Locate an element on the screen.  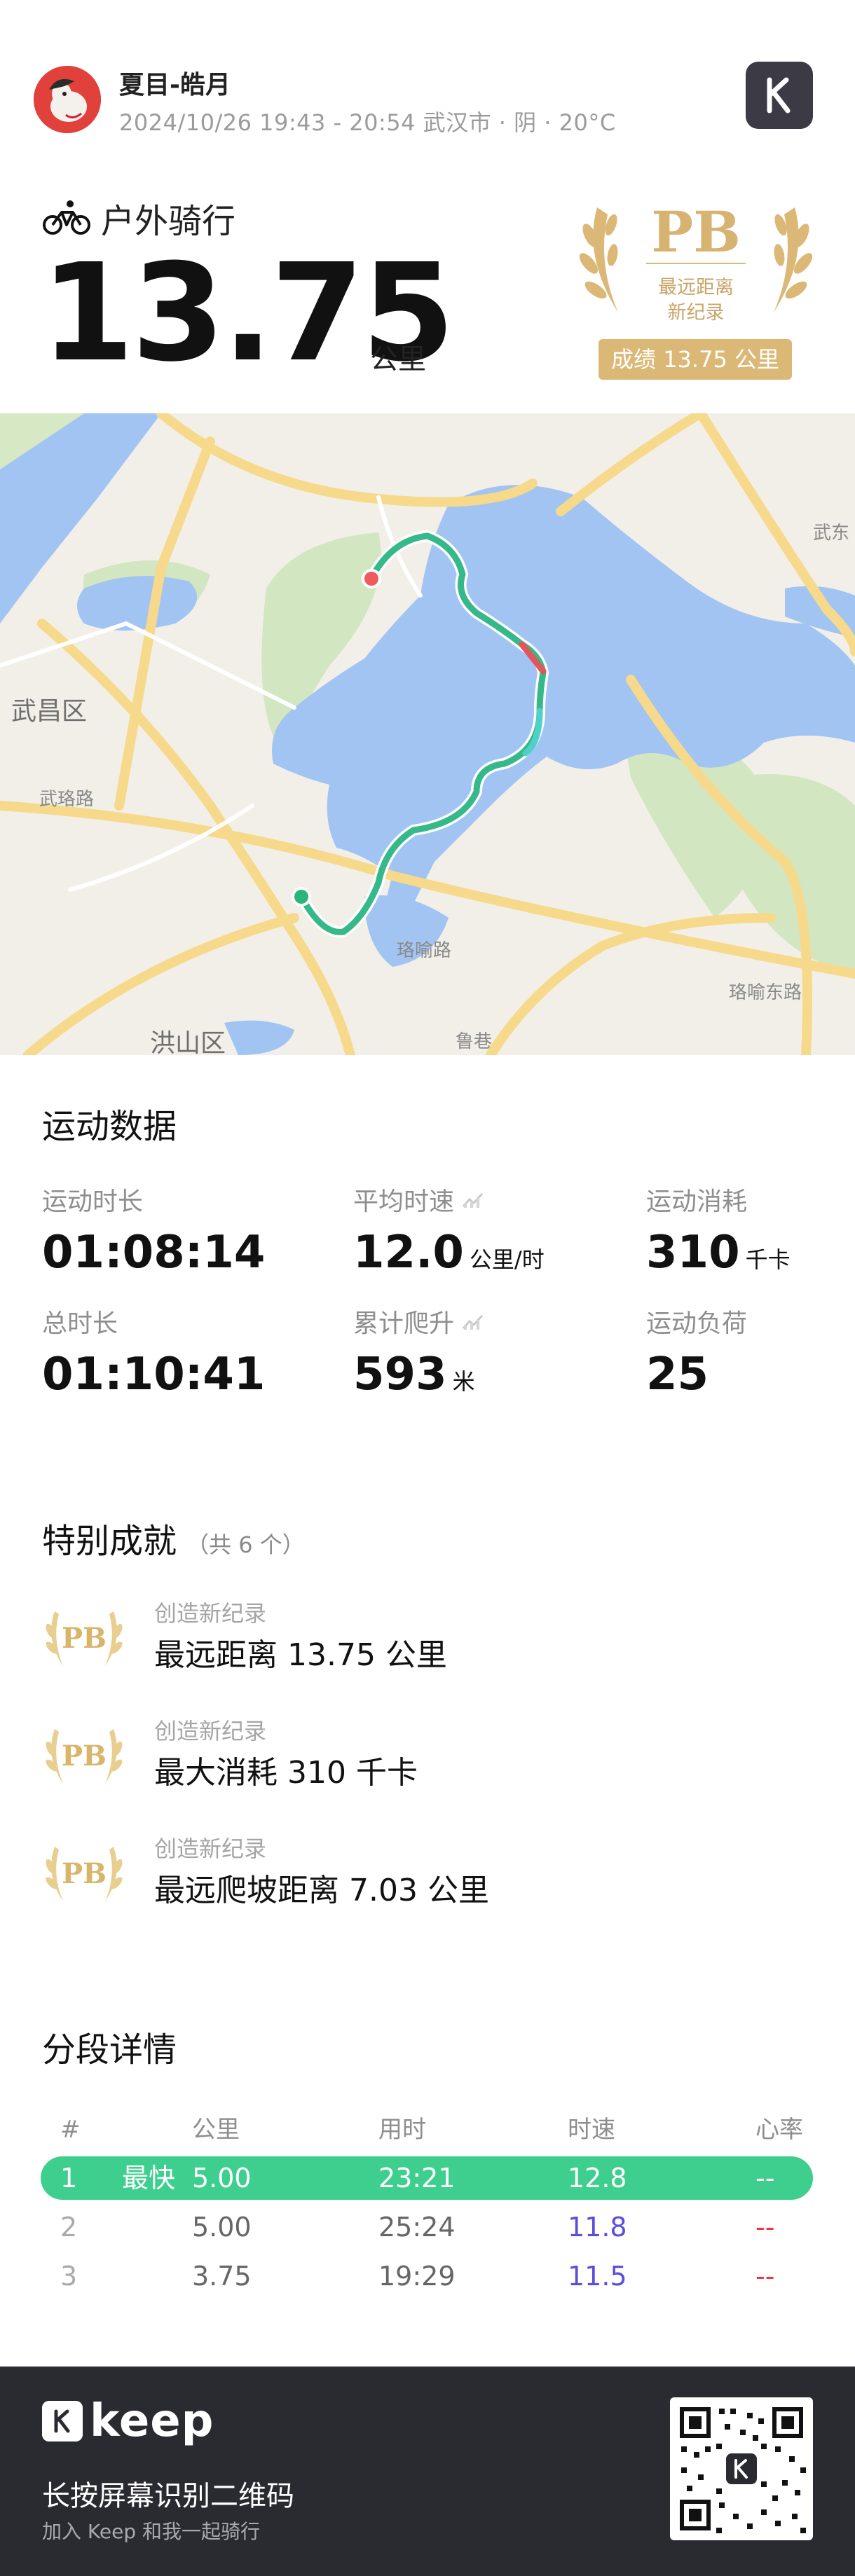
activity-info: 2024/10/26 19:43 - 20:54 武汉市 · 阴 · 20°C is located at coordinates (367, 122).